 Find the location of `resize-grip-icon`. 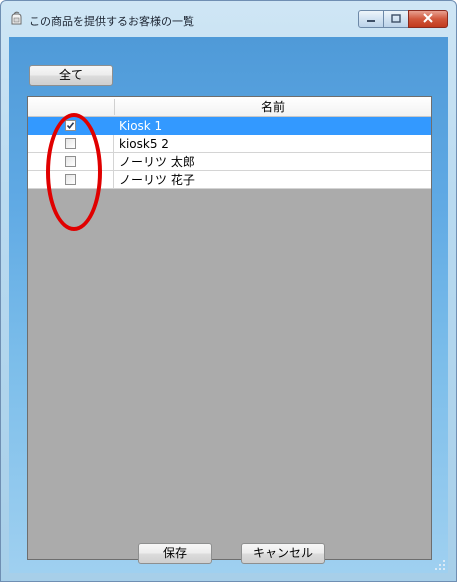

resize-grip-icon is located at coordinates (440, 565).